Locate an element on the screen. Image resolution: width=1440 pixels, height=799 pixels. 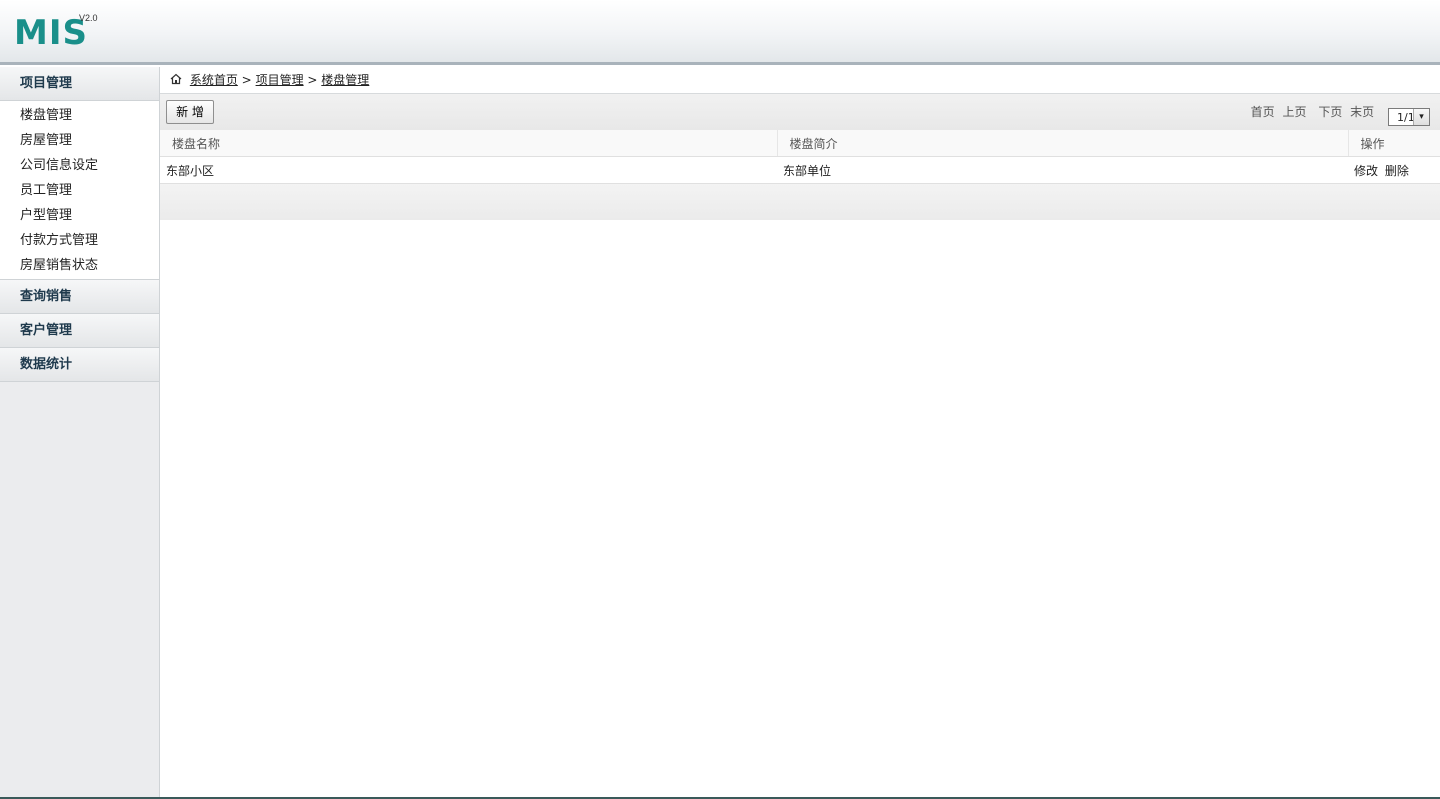
cell-building-intro: 东部单位 is located at coordinates (1062, 170).